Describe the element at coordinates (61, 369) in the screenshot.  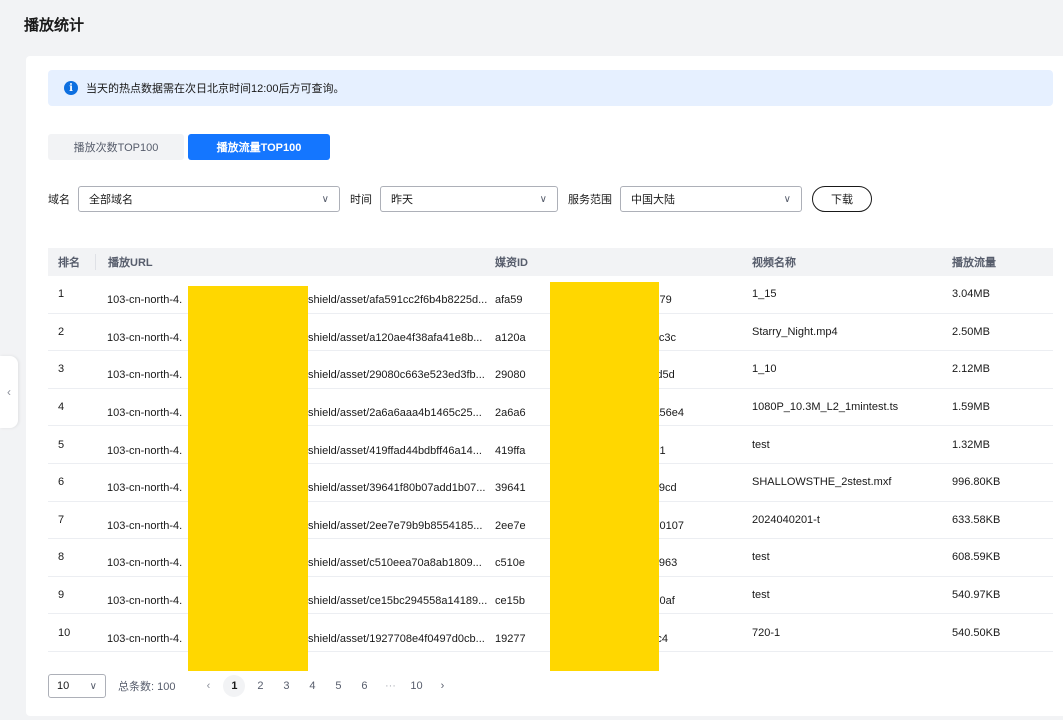
I see `cell-rank: 3` at that location.